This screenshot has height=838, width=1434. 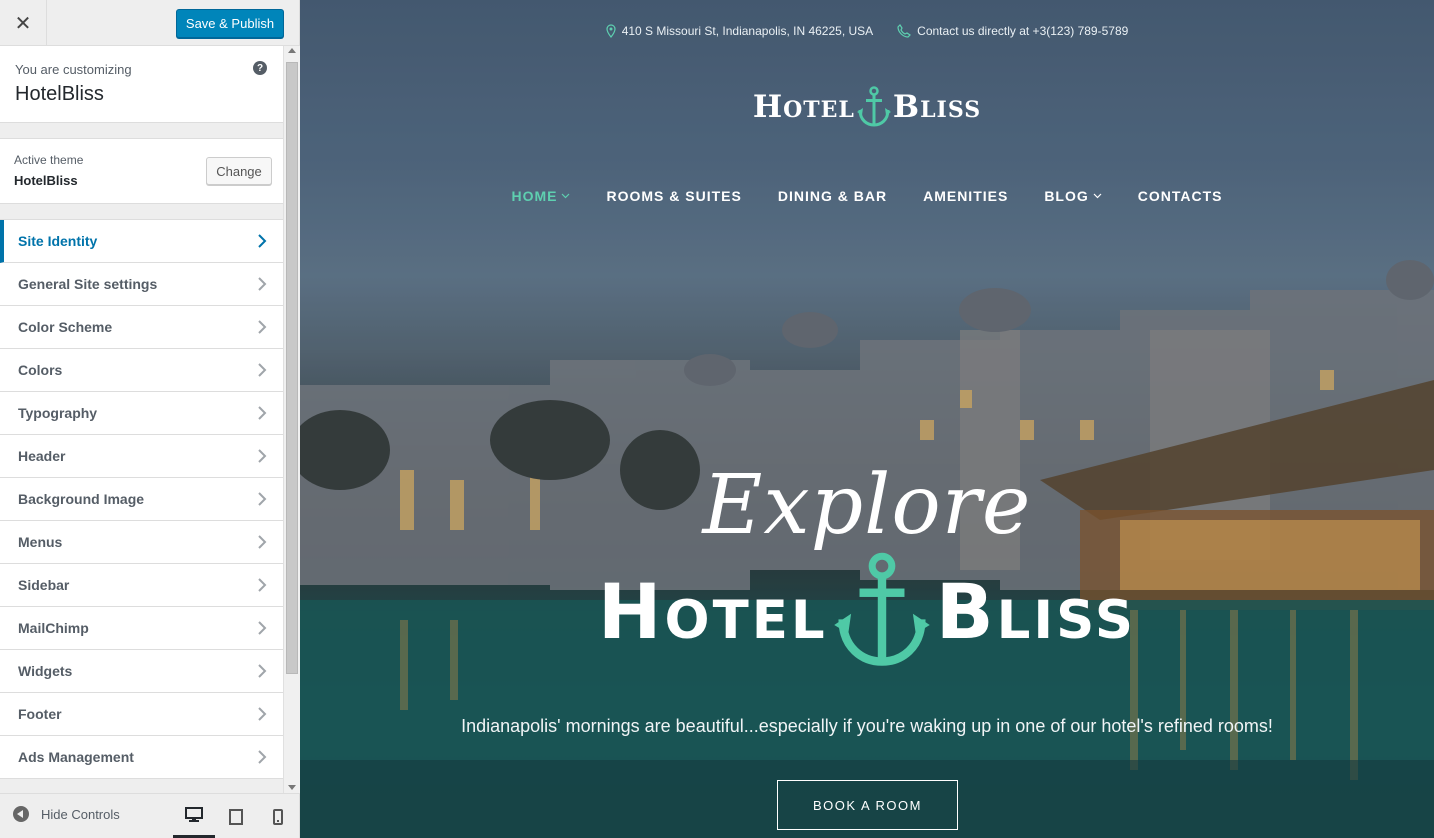 What do you see at coordinates (45, 671) in the screenshot?
I see `panel-label: Widgets` at bounding box center [45, 671].